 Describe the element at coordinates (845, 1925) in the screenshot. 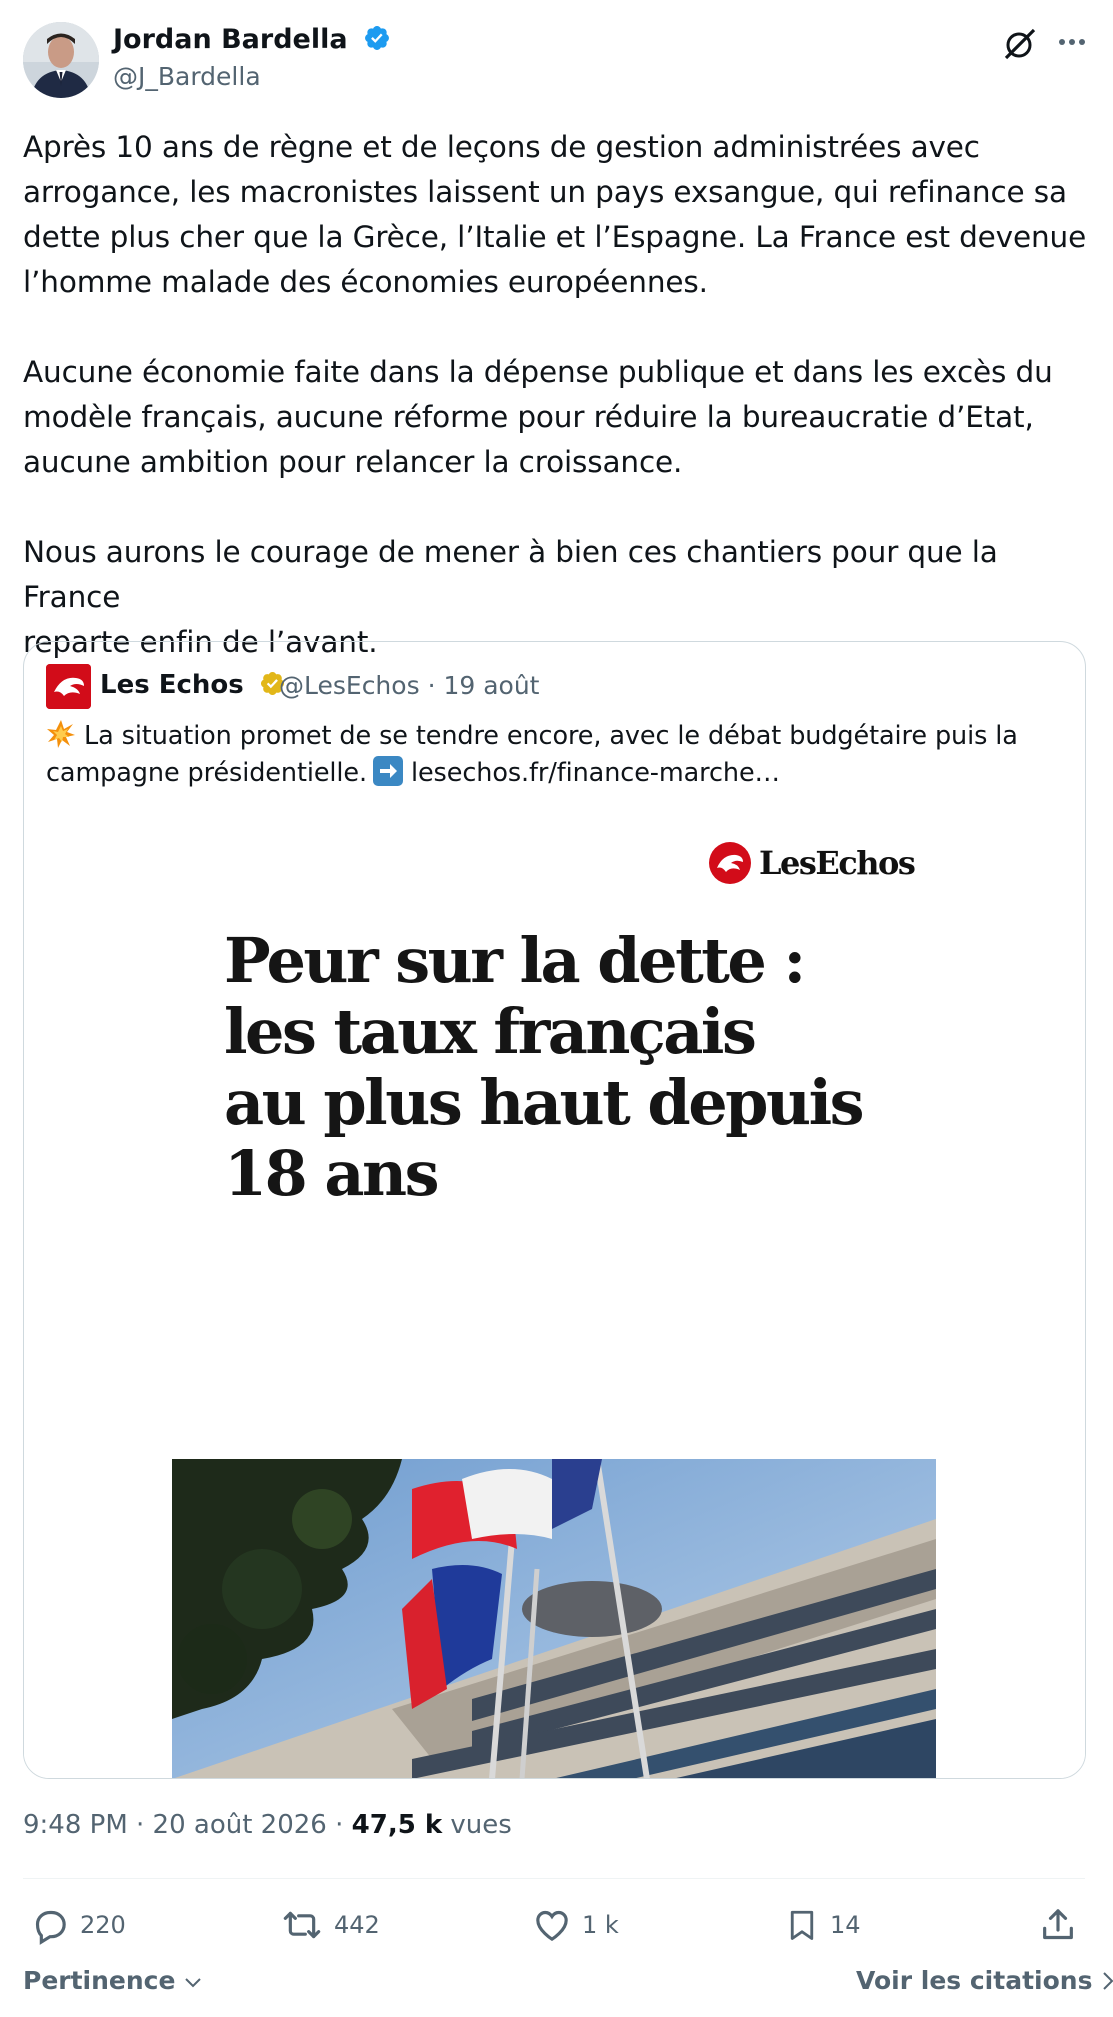

I see `bookmark-count: 14` at that location.